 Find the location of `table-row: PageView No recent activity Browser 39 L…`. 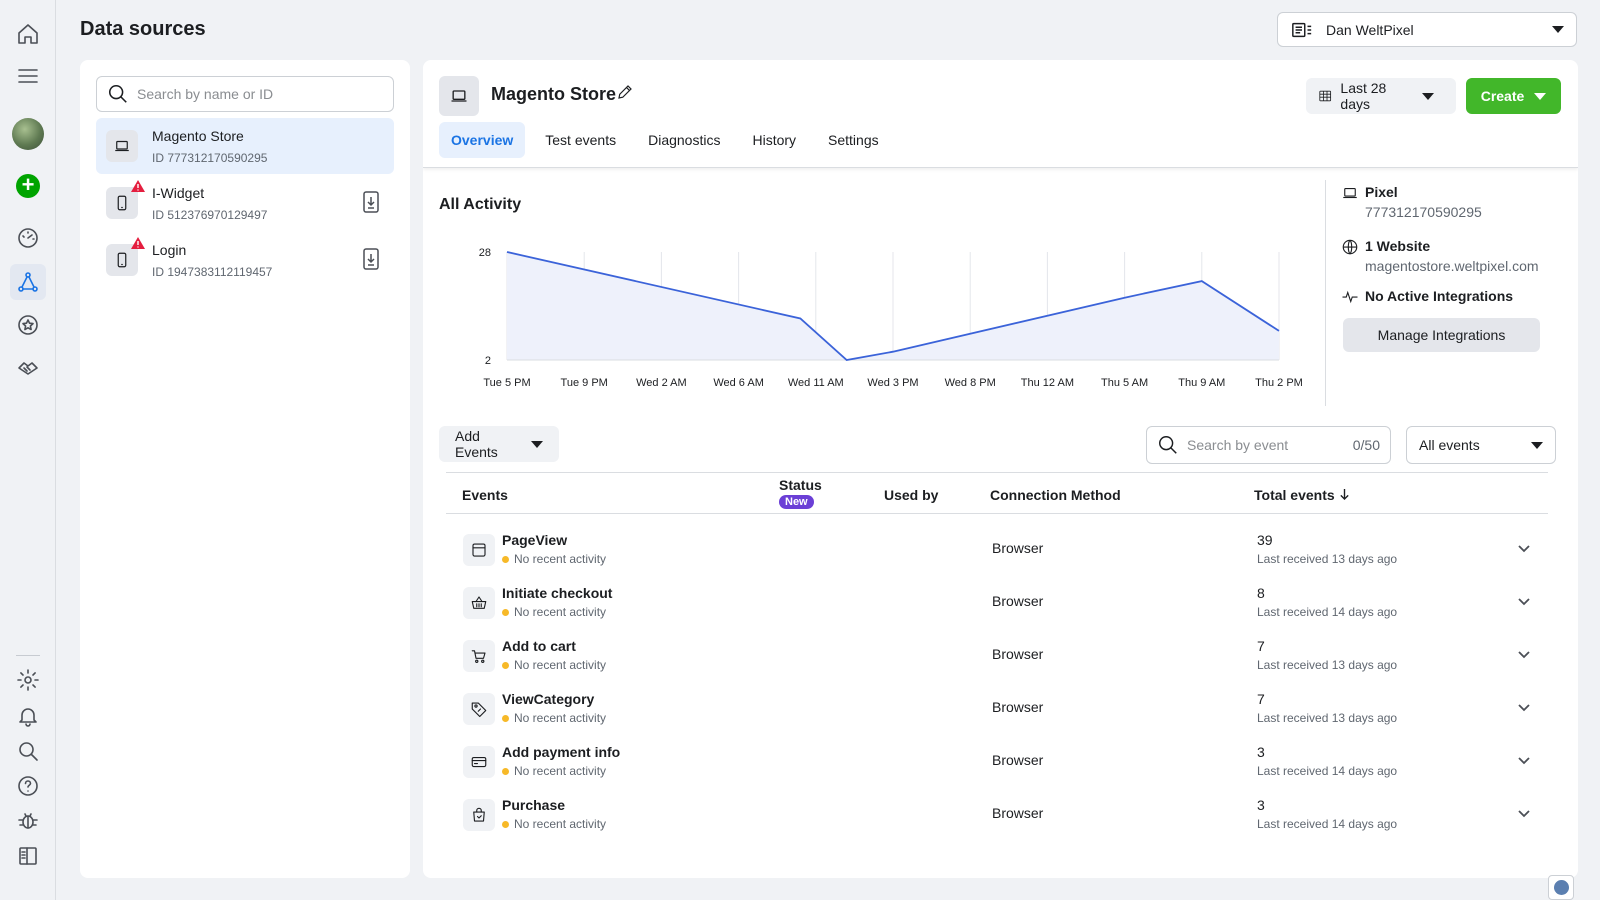

table-row: PageView No recent activity Browser 39 L… is located at coordinates (997, 552).